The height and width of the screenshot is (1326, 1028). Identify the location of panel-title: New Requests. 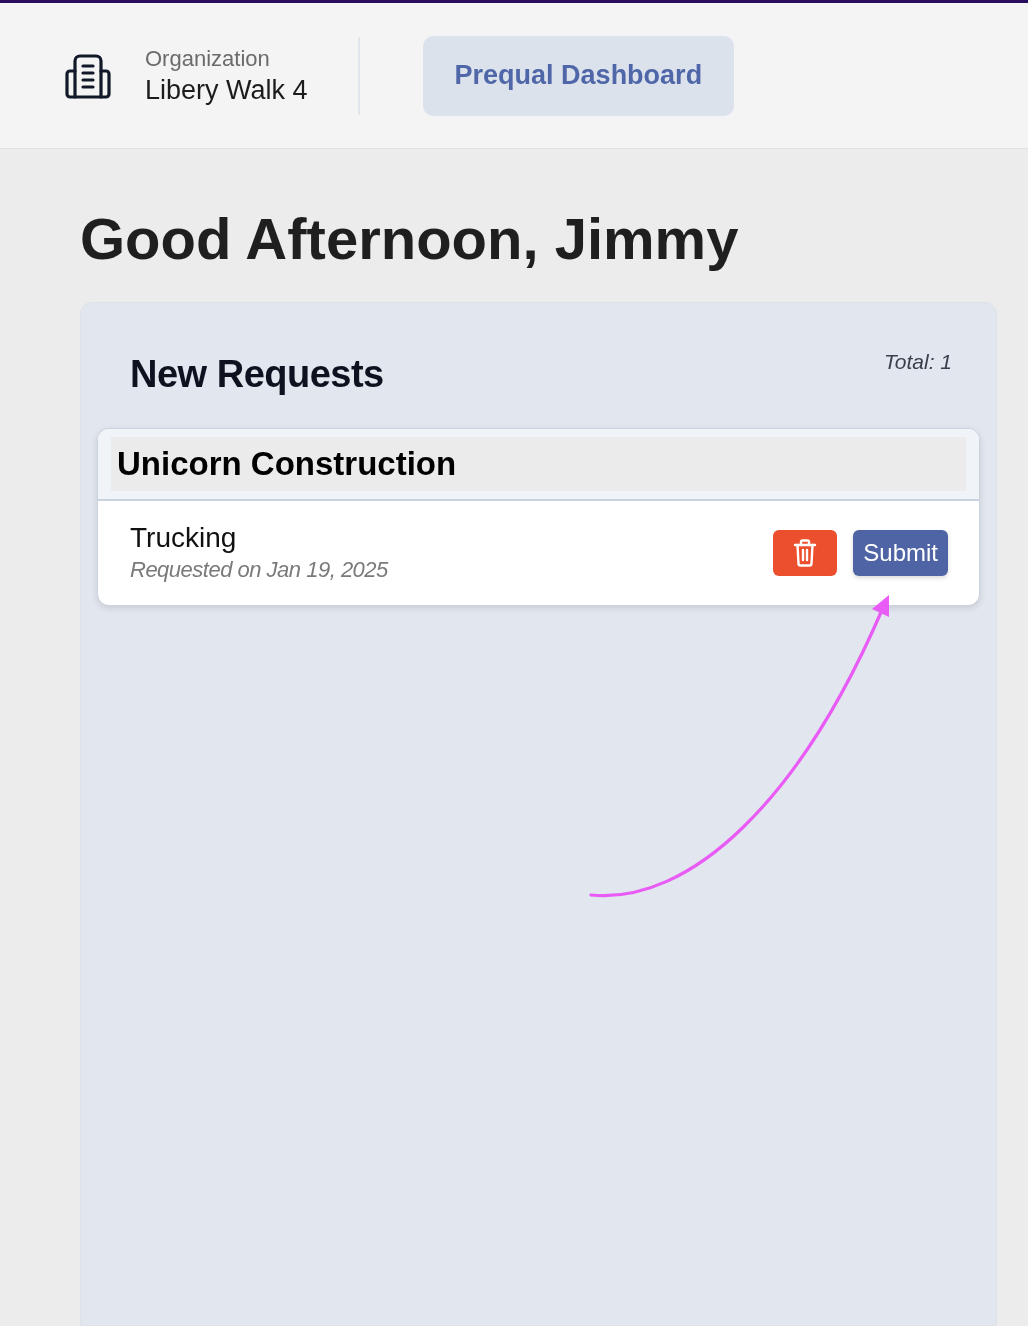
(257, 374).